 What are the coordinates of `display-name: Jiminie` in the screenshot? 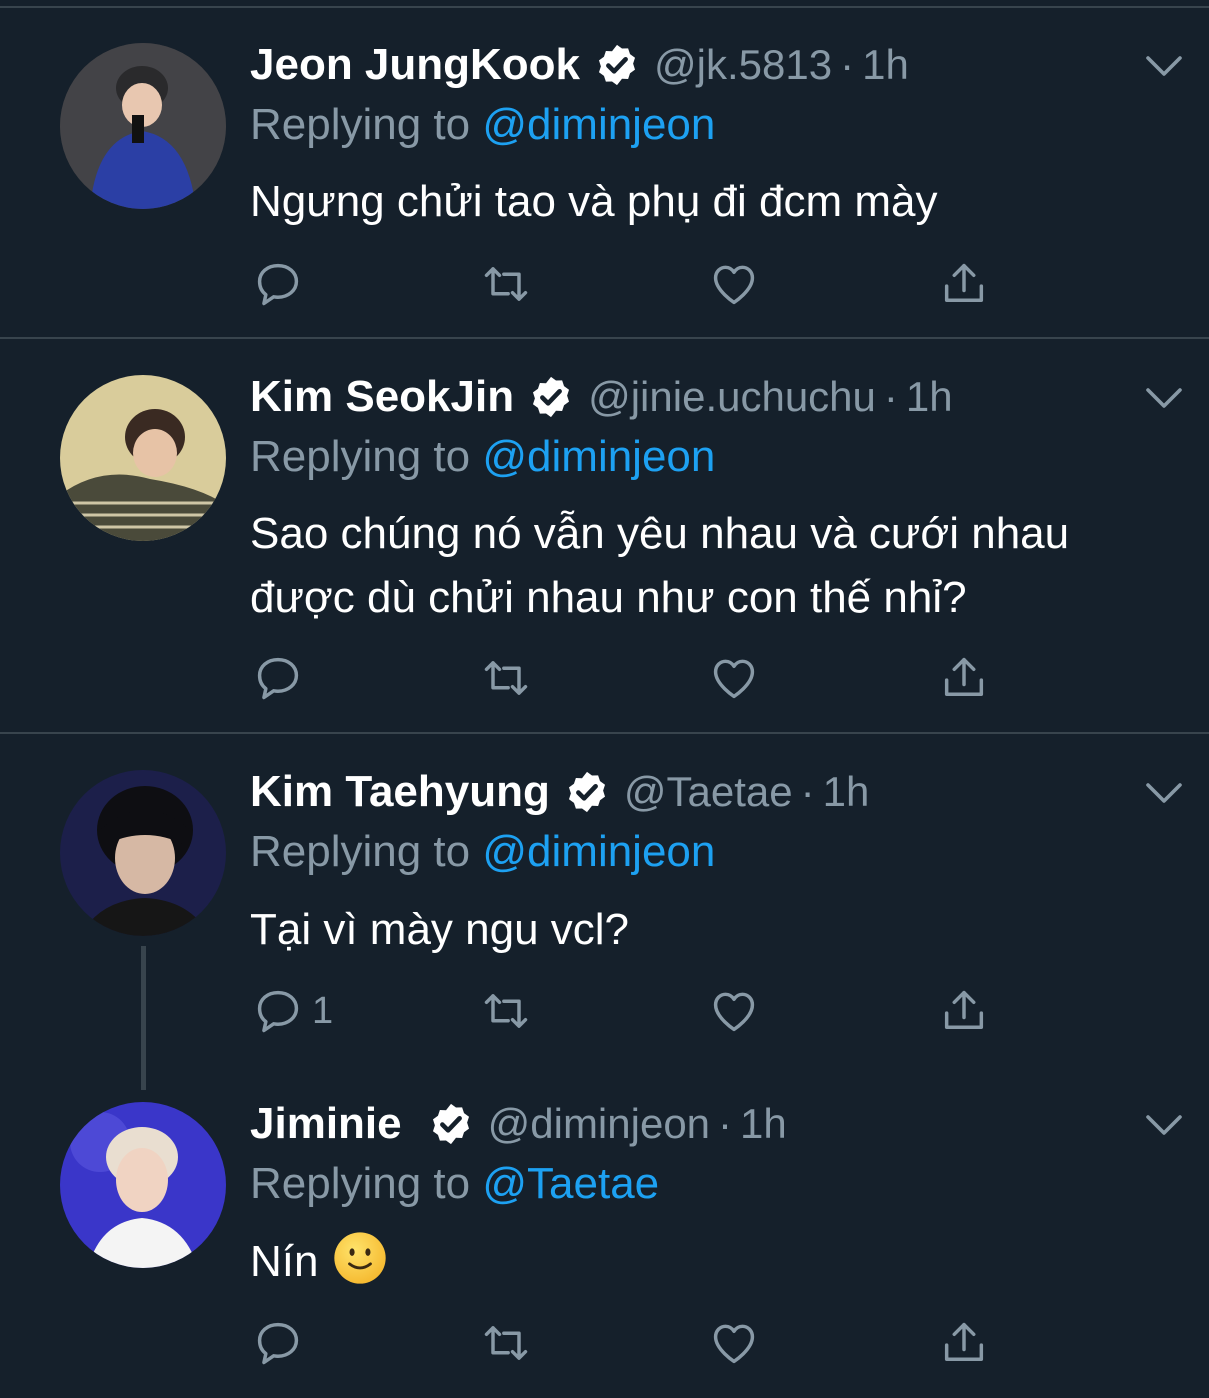 It's located at (326, 1124).